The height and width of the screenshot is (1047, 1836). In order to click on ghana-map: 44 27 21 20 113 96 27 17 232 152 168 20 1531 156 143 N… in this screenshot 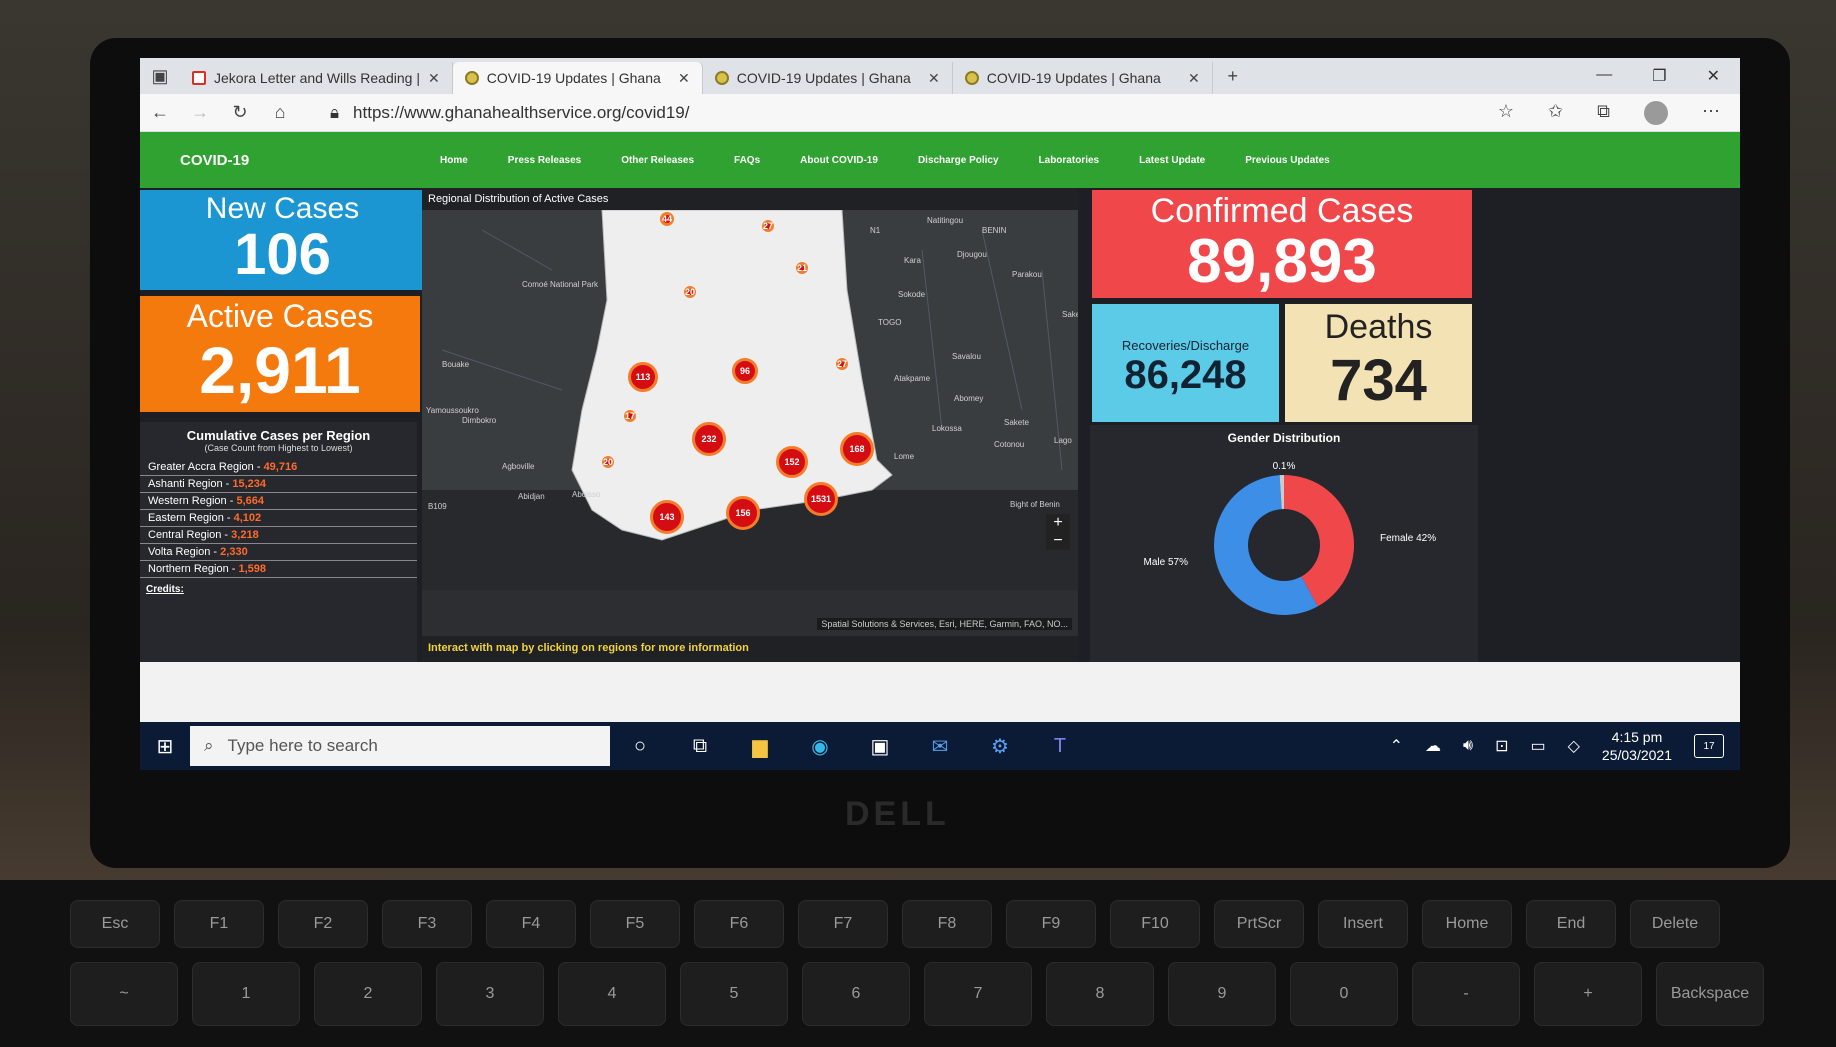, I will do `click(750, 400)`.